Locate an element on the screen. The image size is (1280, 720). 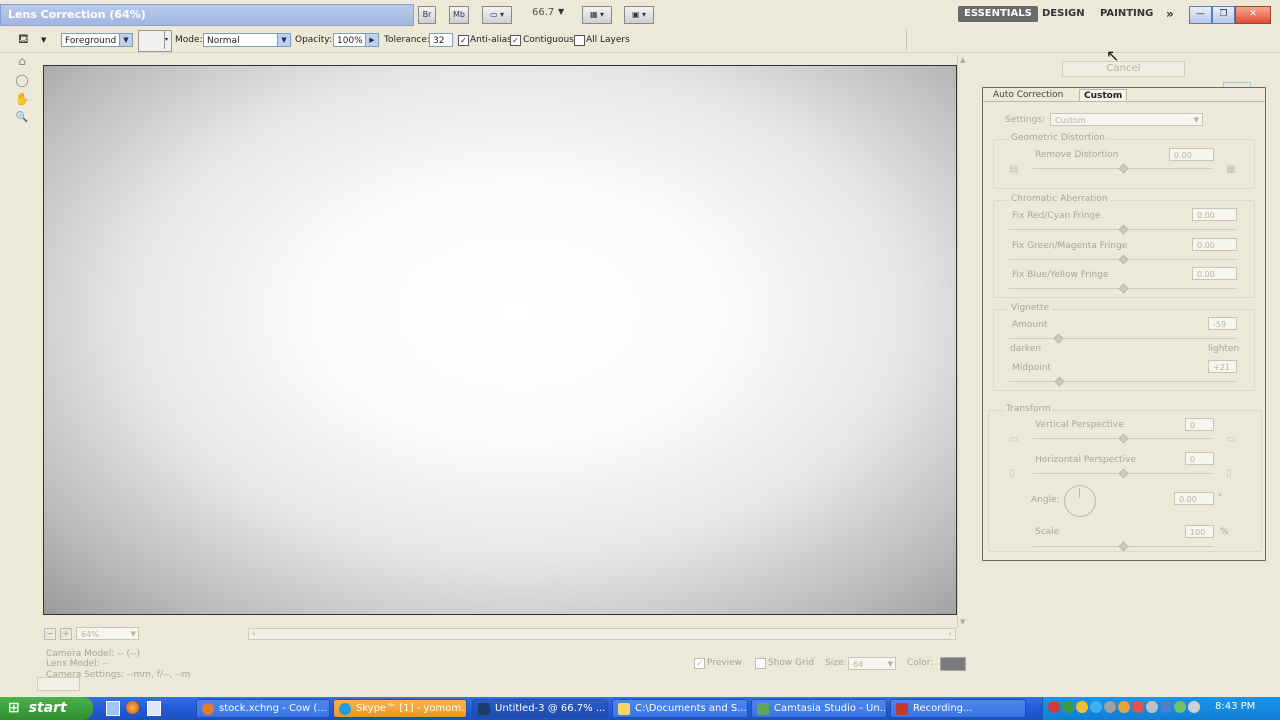
remove-distortion-label: Remove Distortion is located at coordinates (1077, 155).